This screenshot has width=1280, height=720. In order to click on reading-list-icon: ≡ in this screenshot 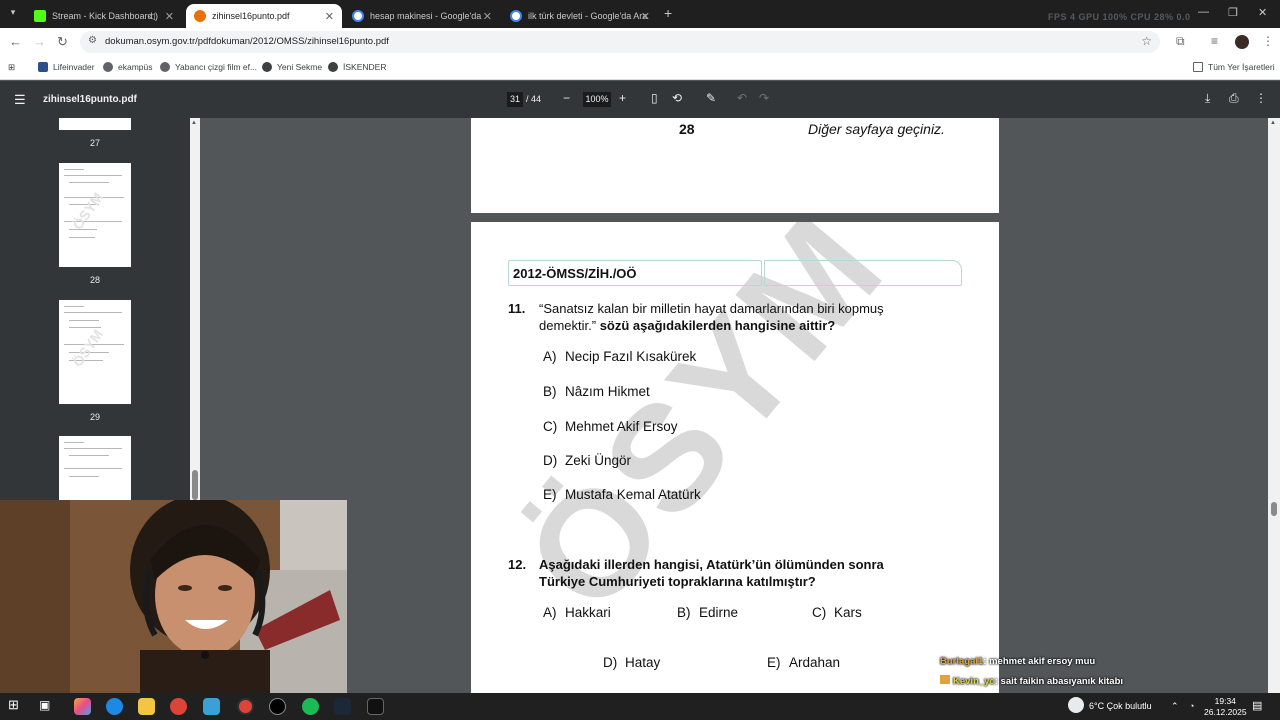, I will do `click(1214, 41)`.